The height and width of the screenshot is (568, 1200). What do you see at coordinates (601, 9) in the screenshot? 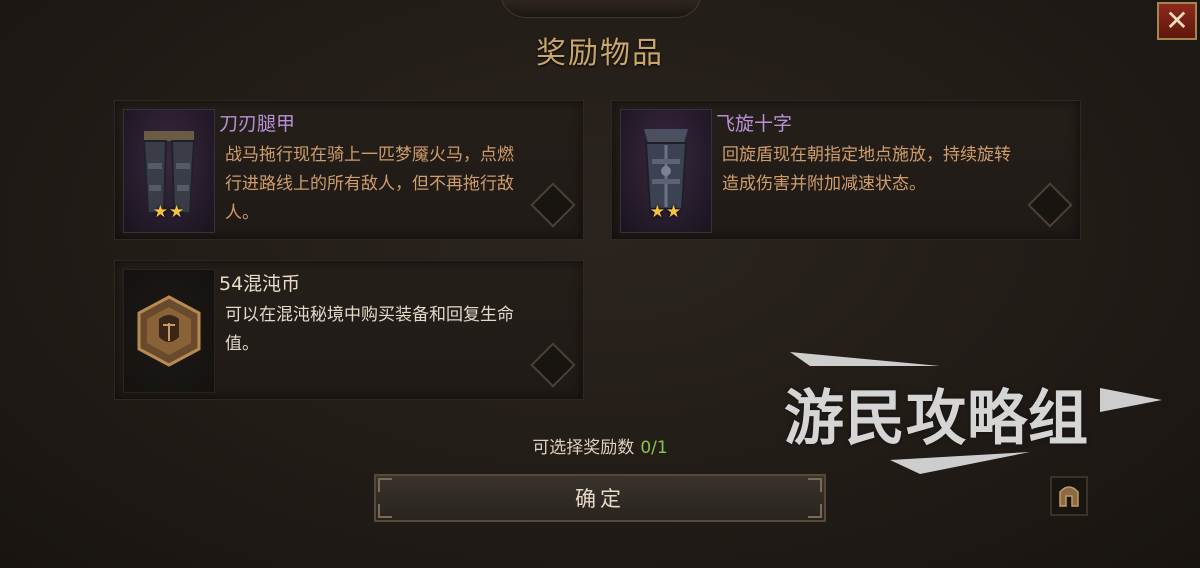
I see `top-ornament` at bounding box center [601, 9].